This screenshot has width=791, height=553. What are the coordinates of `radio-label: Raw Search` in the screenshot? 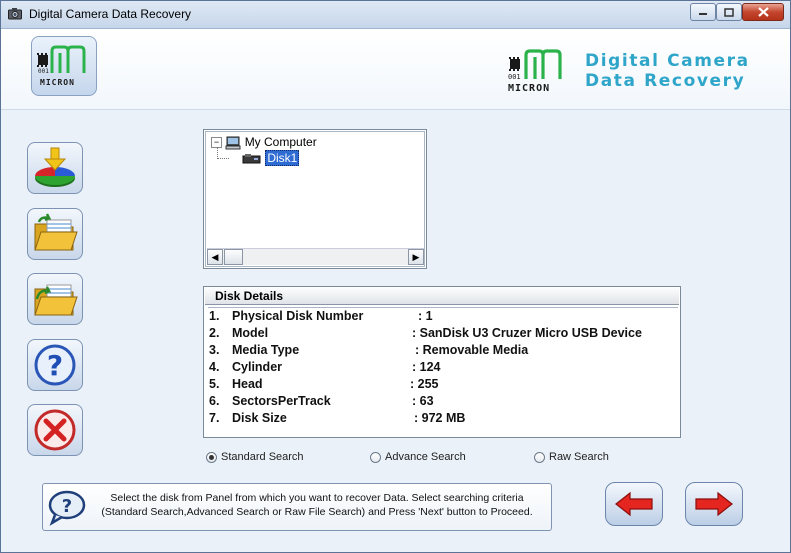 It's located at (579, 457).